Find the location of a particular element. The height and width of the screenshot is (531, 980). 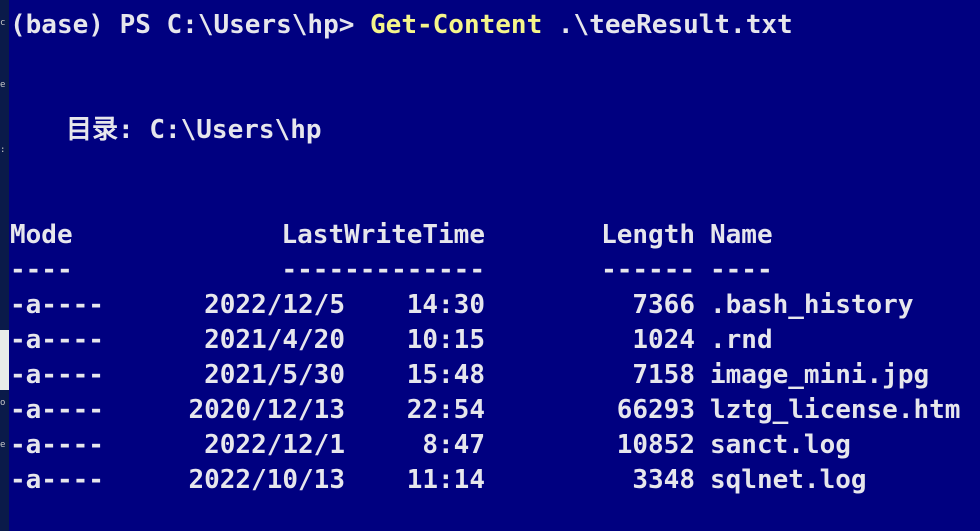

row-time: 14:30 is located at coordinates (445, 305).